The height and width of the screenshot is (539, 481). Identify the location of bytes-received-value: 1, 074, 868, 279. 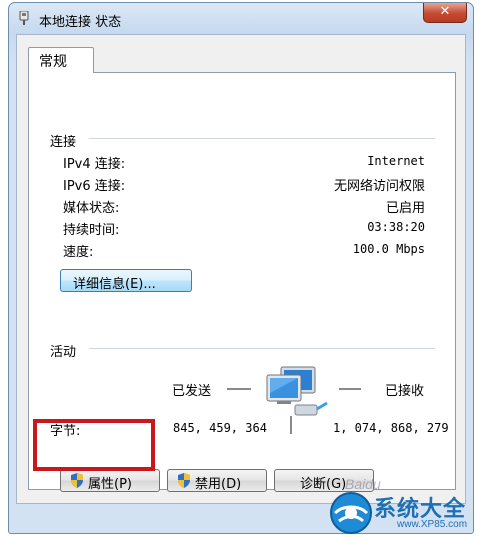
(391, 428).